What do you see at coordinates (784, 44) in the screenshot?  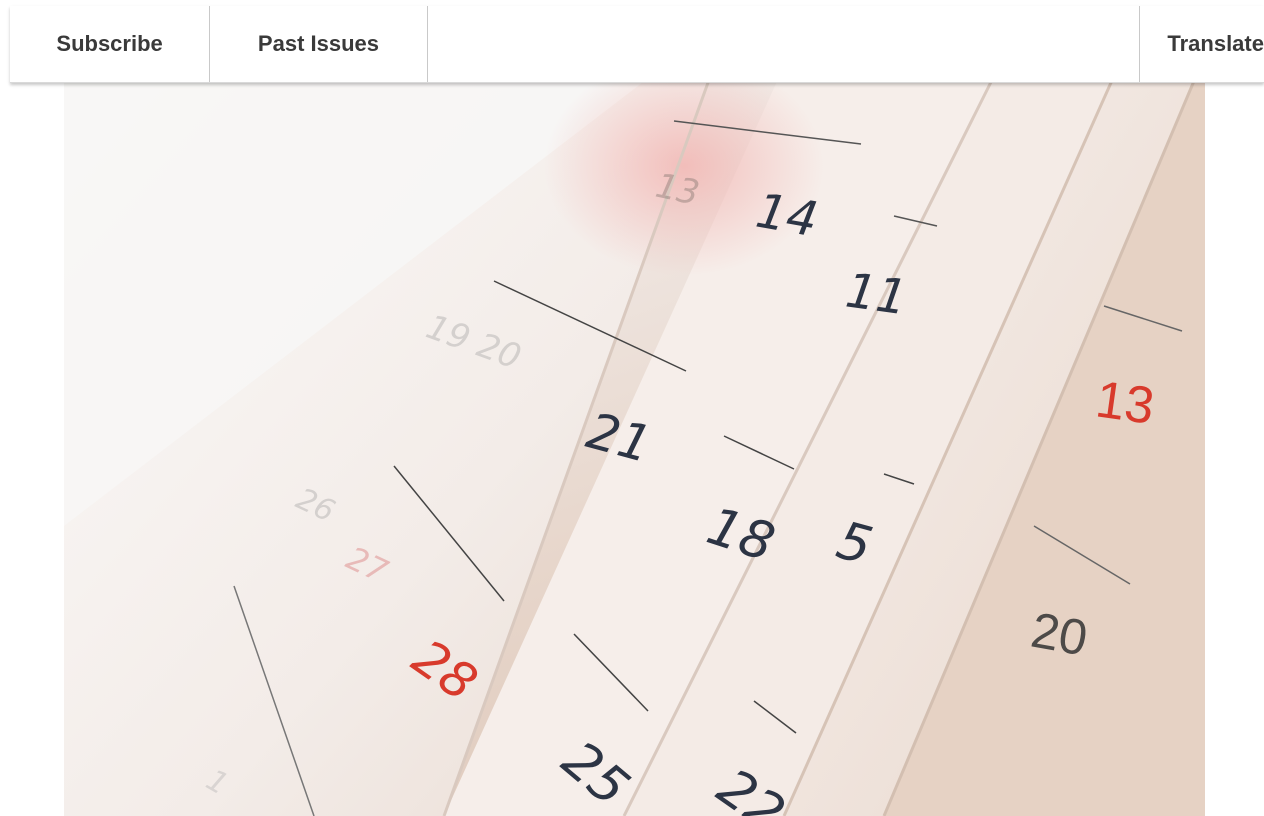 I see `nav-spacer` at bounding box center [784, 44].